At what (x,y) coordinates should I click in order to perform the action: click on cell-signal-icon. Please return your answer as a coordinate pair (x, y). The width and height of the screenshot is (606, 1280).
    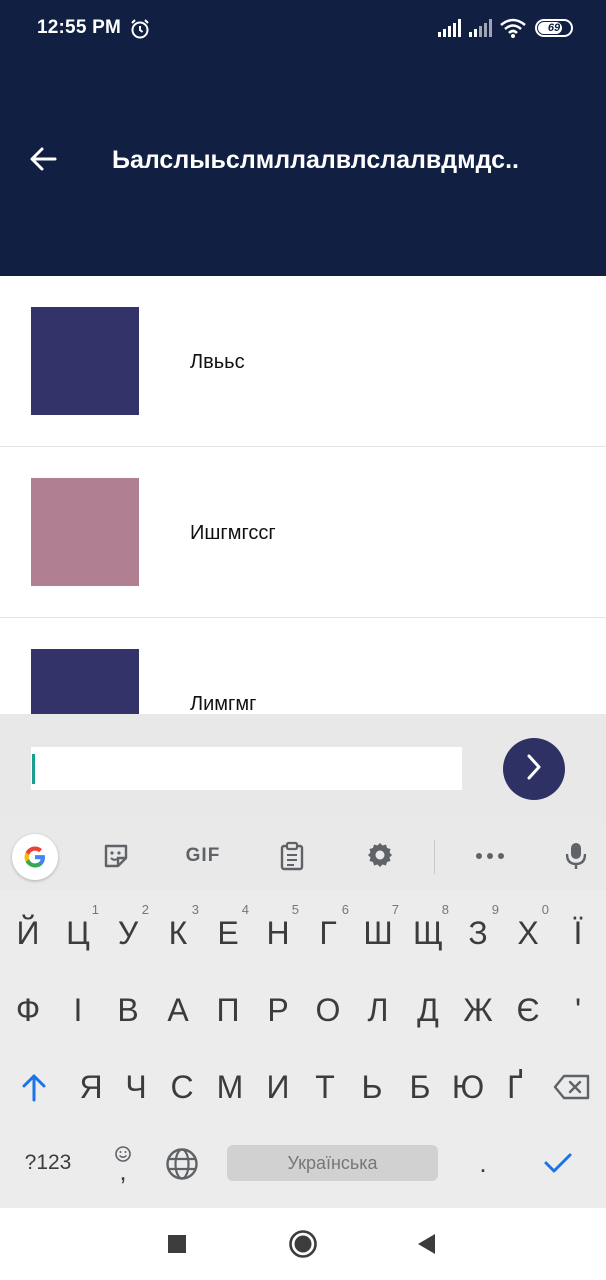
    Looking at the image, I should click on (450, 30).